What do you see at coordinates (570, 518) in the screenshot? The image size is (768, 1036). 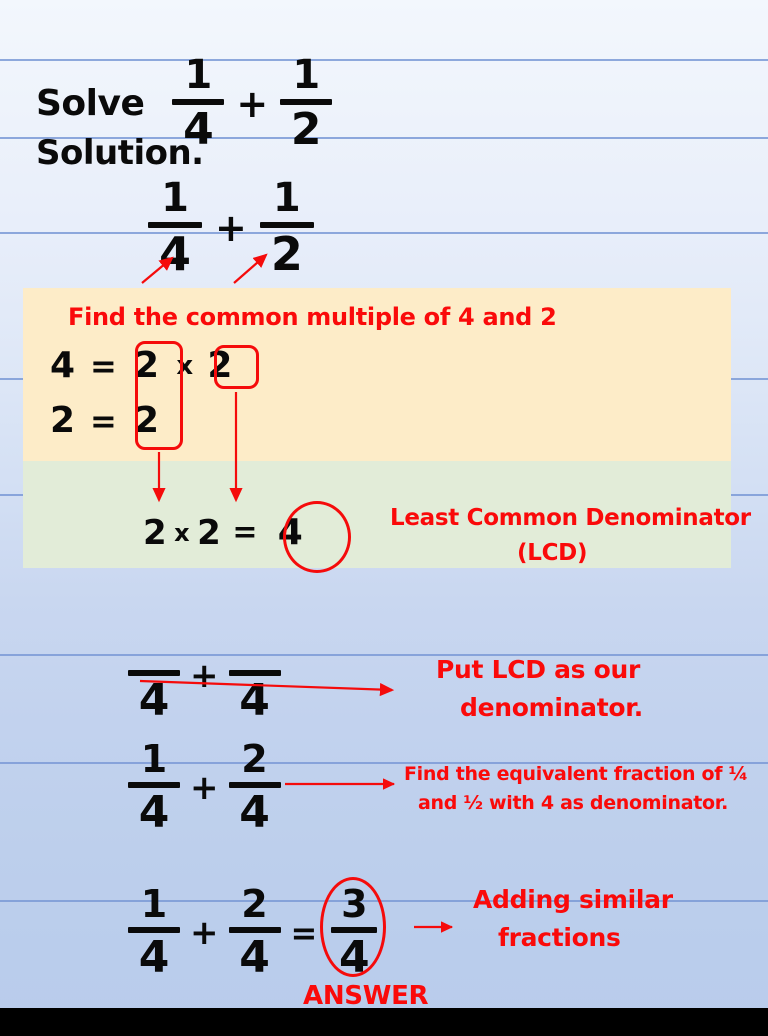 I see `lcd-annotation-line-1: Least Common Denominator` at bounding box center [570, 518].